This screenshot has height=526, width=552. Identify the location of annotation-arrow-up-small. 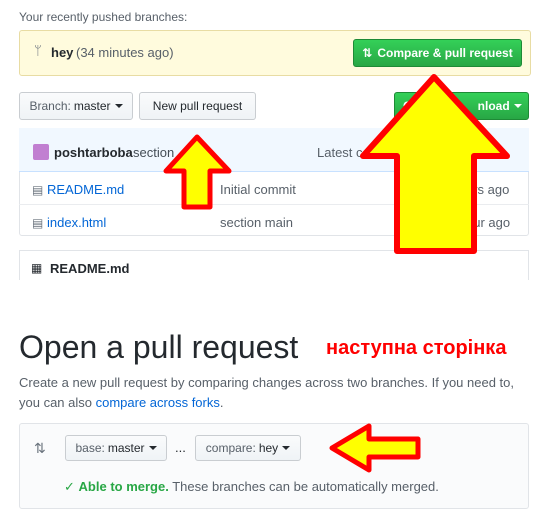
(197, 172).